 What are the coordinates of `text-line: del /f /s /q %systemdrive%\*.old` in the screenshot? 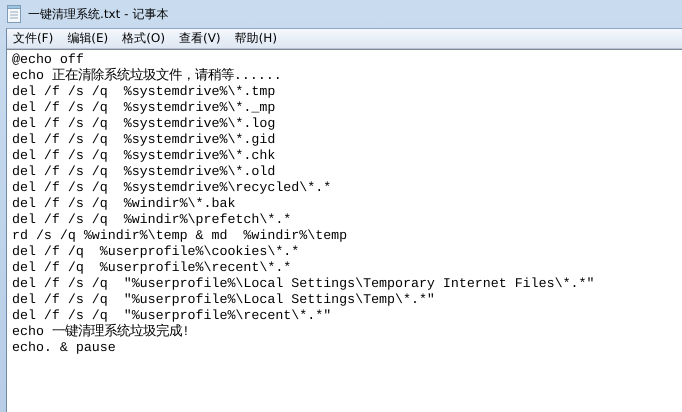 It's located at (144, 172).